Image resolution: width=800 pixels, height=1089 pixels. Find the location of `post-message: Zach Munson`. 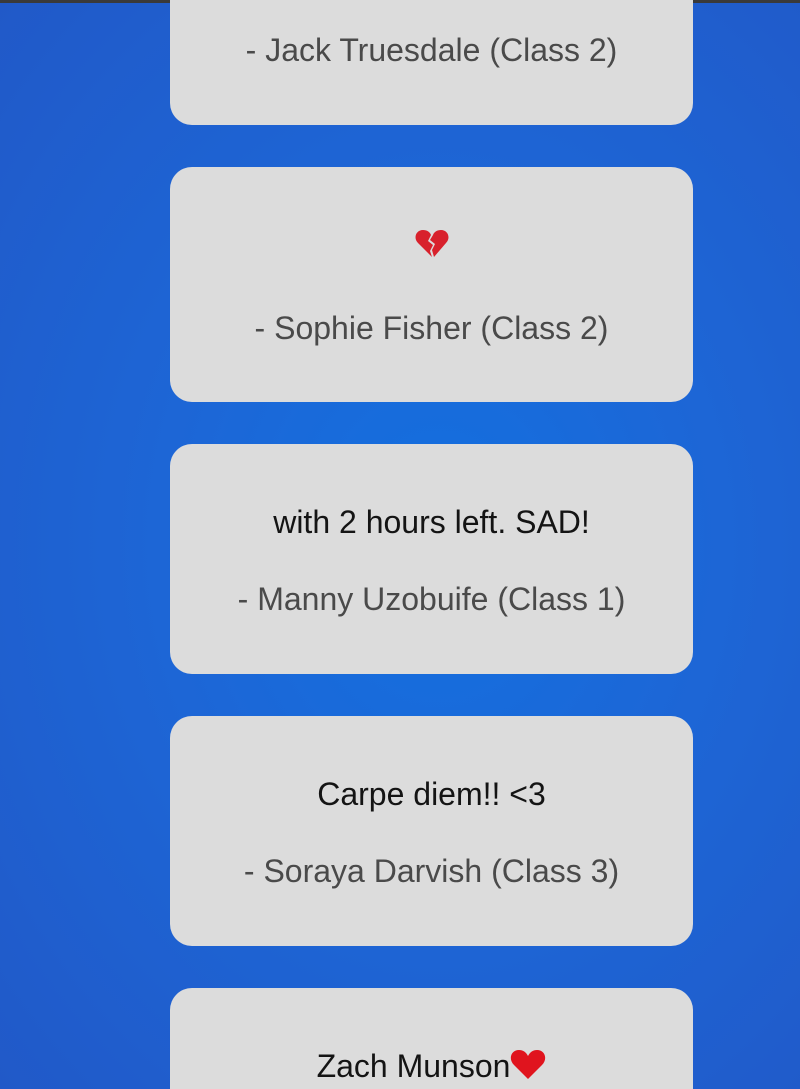

post-message: Zach Munson is located at coordinates (431, 1067).